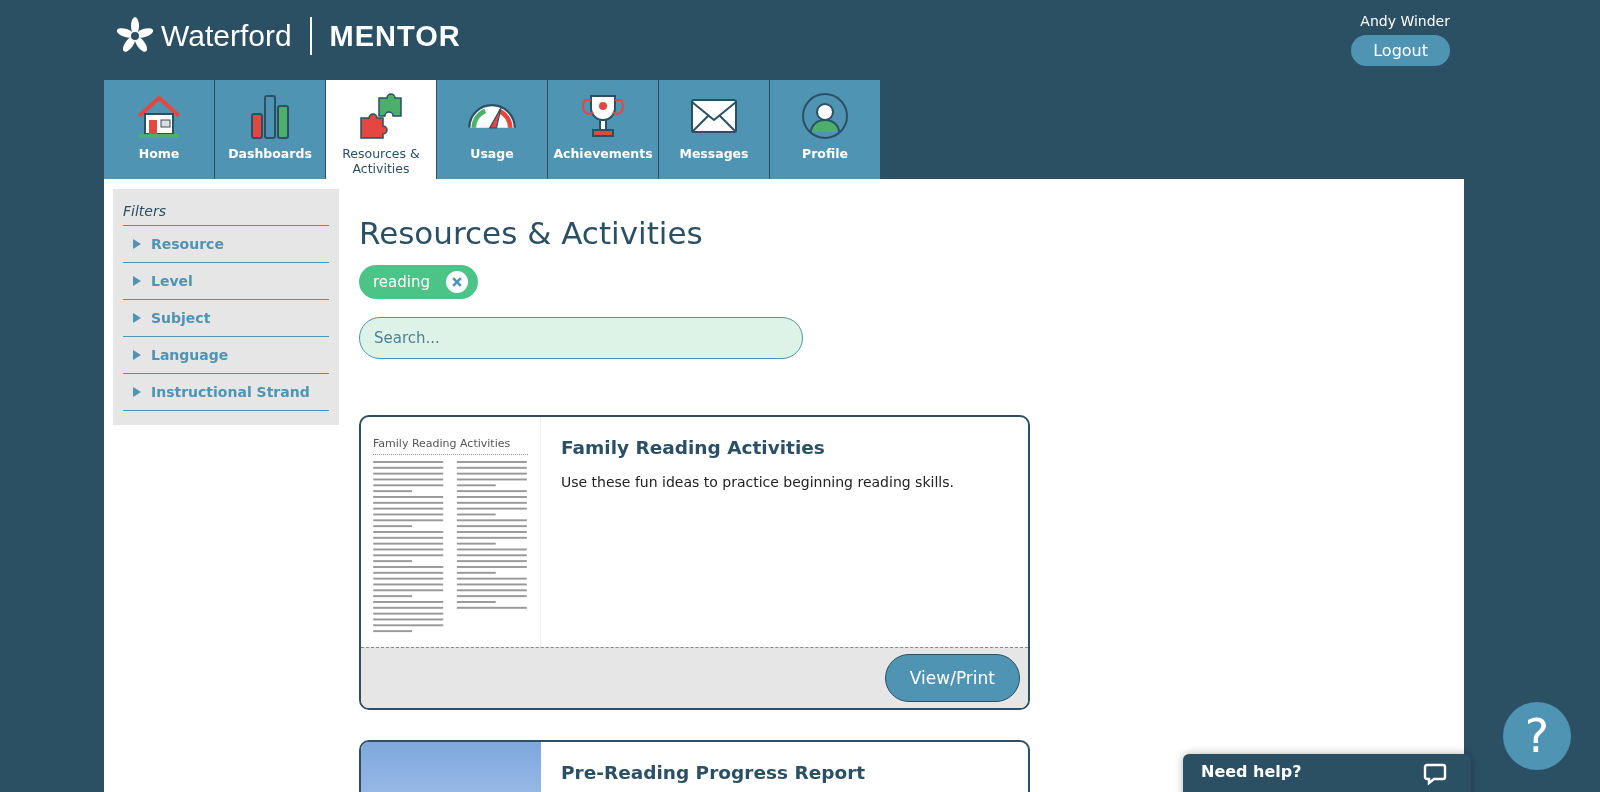 Image resolution: width=1600 pixels, height=792 pixels. Describe the element at coordinates (713, 772) in the screenshot. I see `card-title: Pre-Reading Progress Report` at that location.